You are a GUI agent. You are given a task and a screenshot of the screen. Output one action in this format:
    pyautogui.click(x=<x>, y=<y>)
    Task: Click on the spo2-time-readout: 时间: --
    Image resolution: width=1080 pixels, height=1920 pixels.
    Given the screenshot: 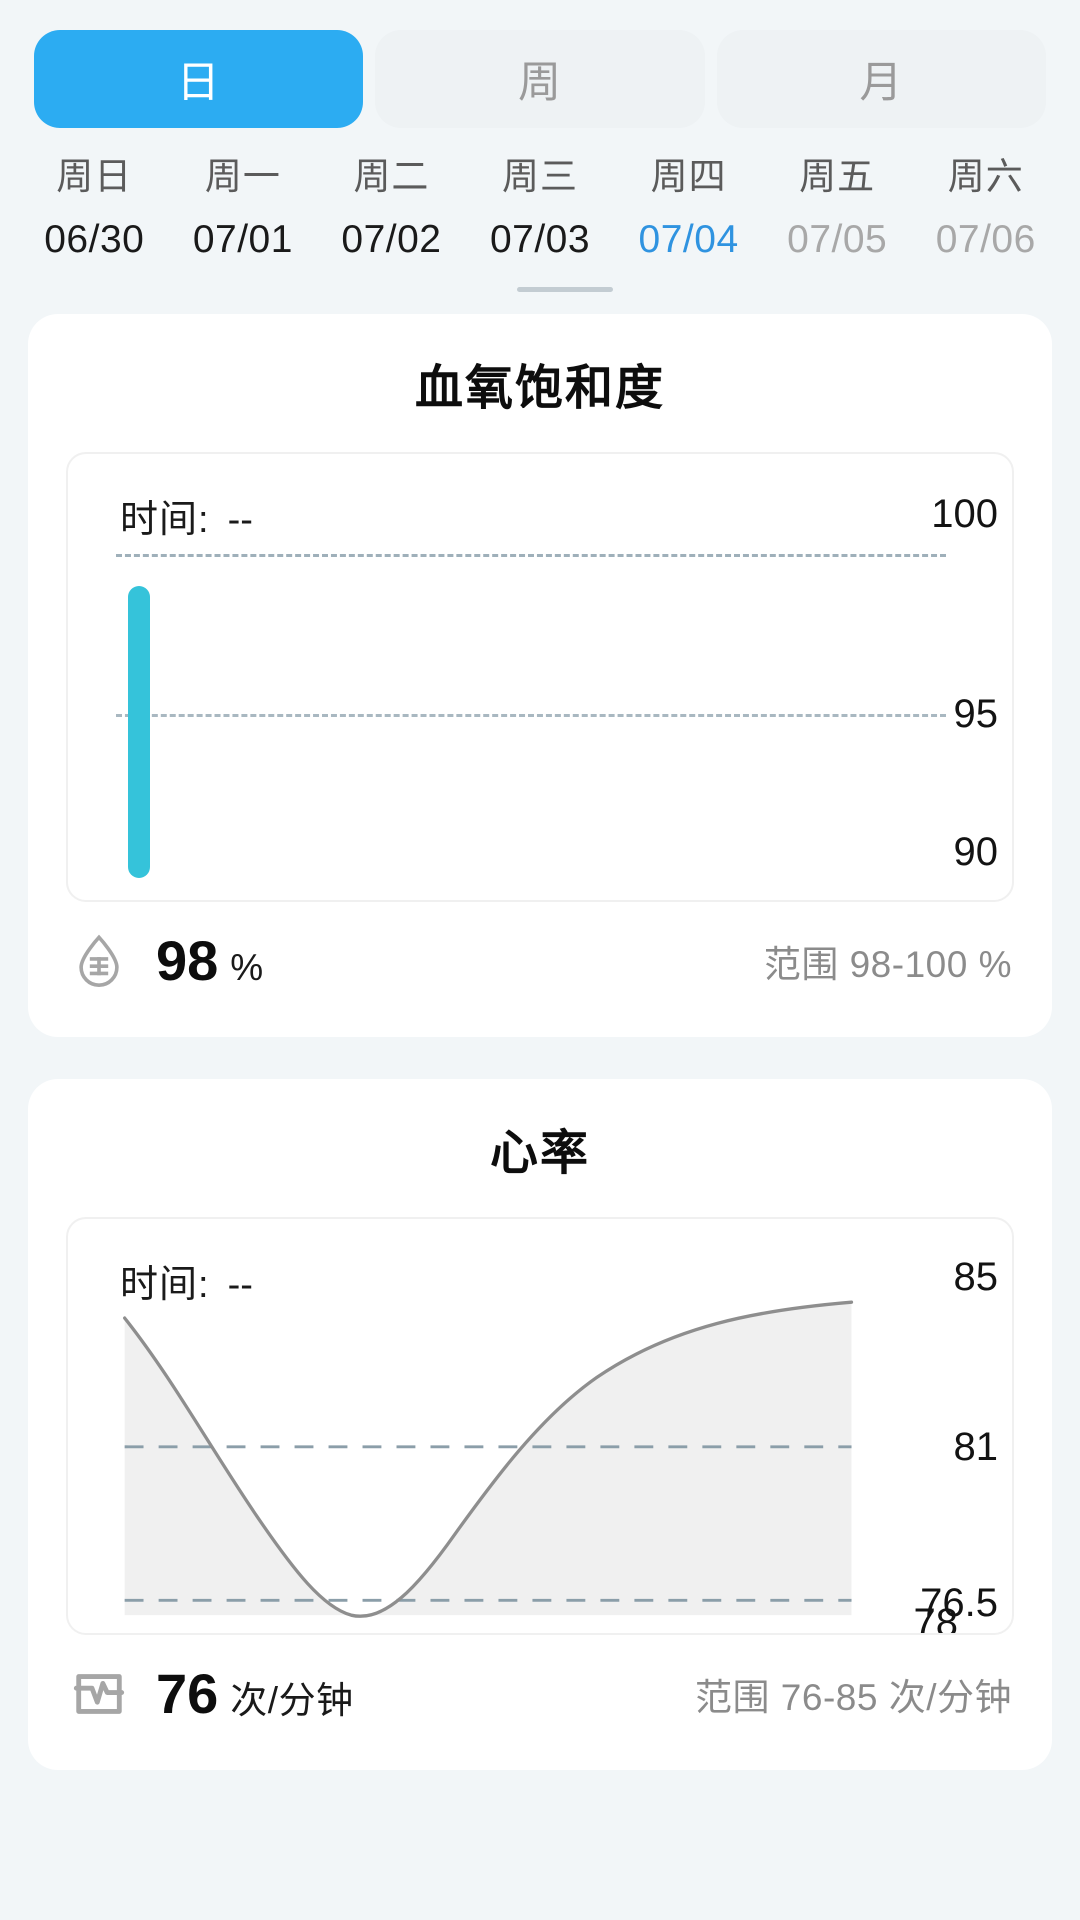 What is the action you would take?
    pyautogui.click(x=186, y=515)
    